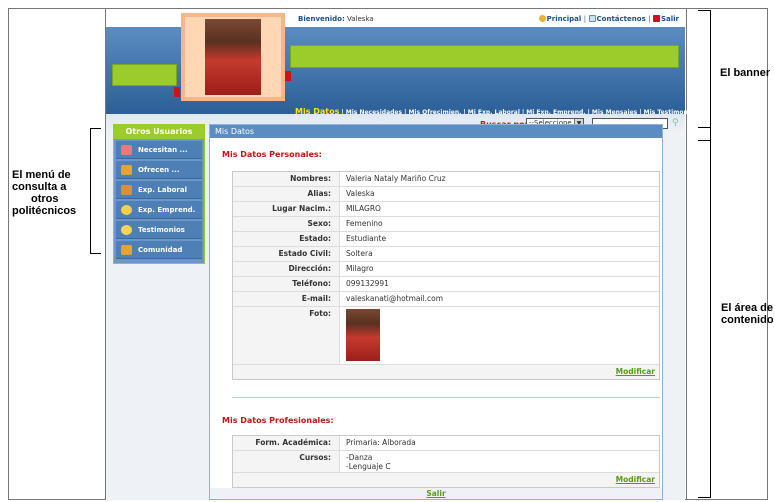 The height and width of the screenshot is (502, 775). What do you see at coordinates (704, 312) in the screenshot?
I see `content-bracket` at bounding box center [704, 312].